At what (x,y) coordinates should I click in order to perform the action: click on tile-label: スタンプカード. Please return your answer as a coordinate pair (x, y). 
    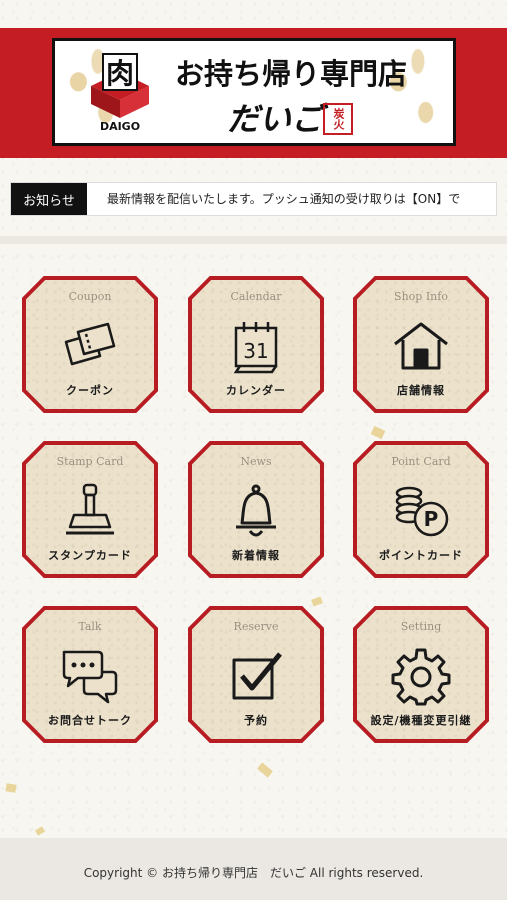
    Looking at the image, I should click on (90, 555).